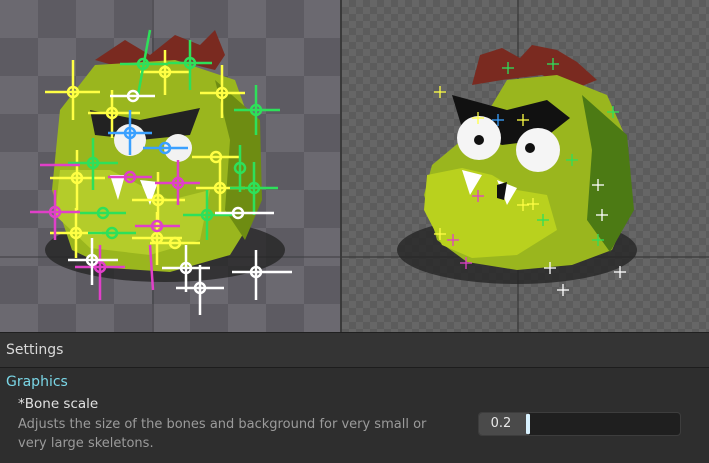 This screenshot has height=463, width=709. What do you see at coordinates (530, 148) in the screenshot?
I see `character-pupil-right` at bounding box center [530, 148].